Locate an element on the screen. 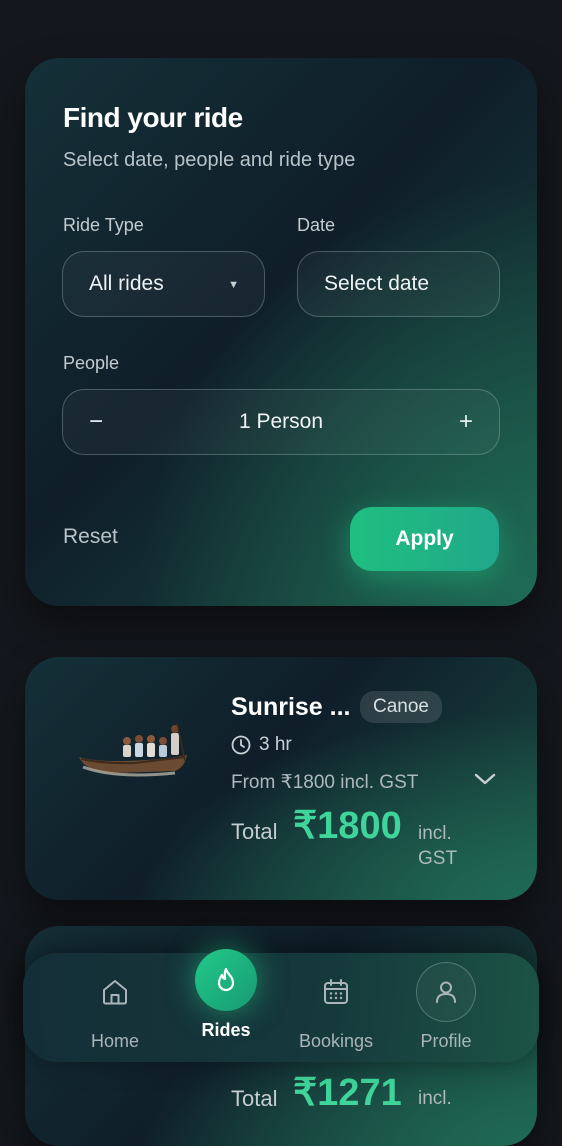  filter-subtitle: Select date, people and ride type is located at coordinates (209, 160).